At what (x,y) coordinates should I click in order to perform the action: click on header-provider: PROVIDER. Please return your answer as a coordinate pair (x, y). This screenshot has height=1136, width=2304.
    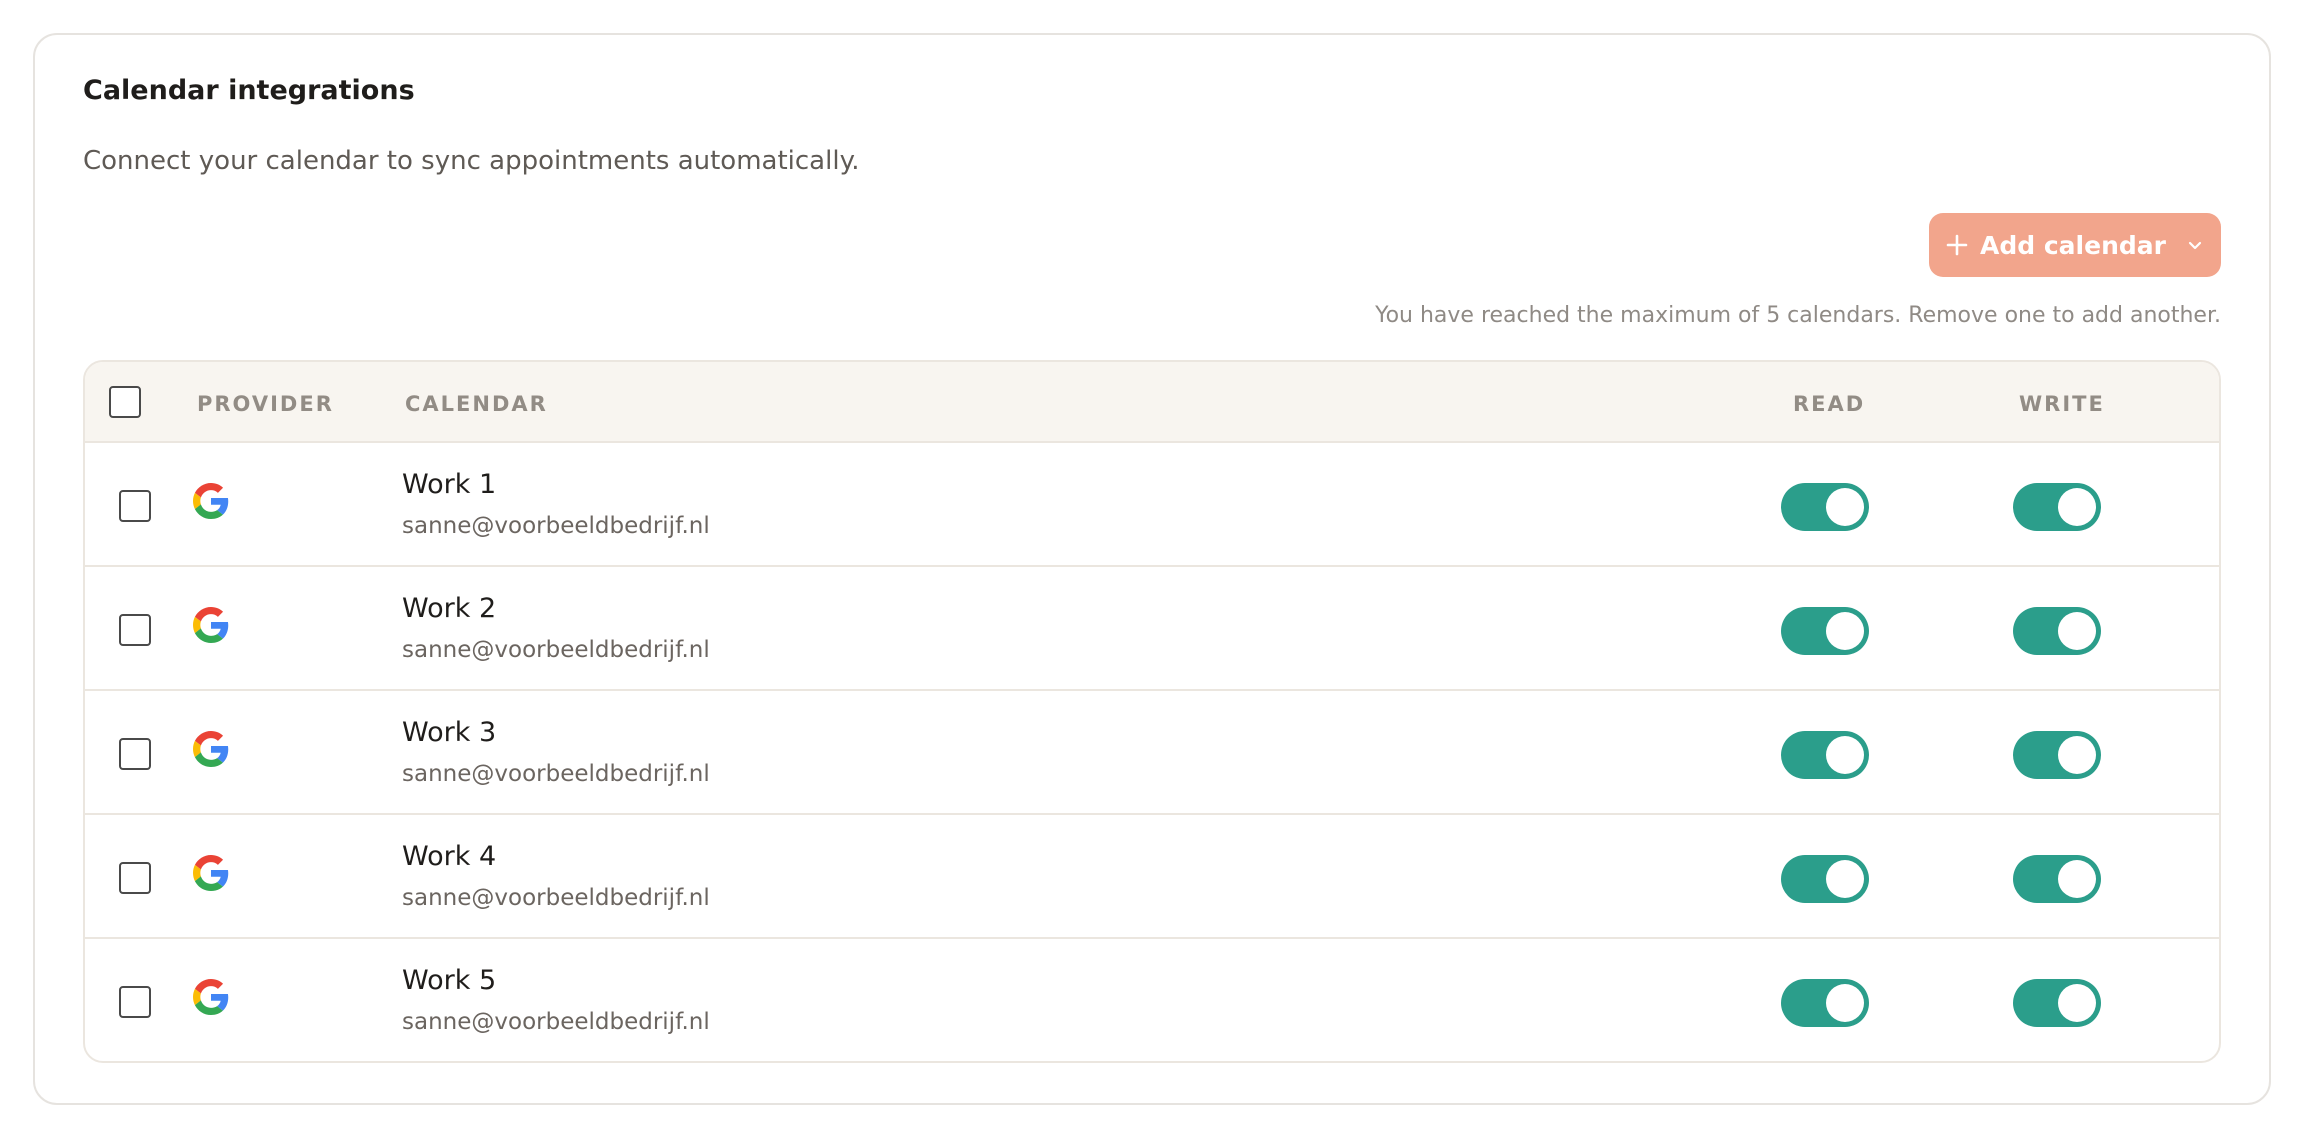
    Looking at the image, I should click on (265, 404).